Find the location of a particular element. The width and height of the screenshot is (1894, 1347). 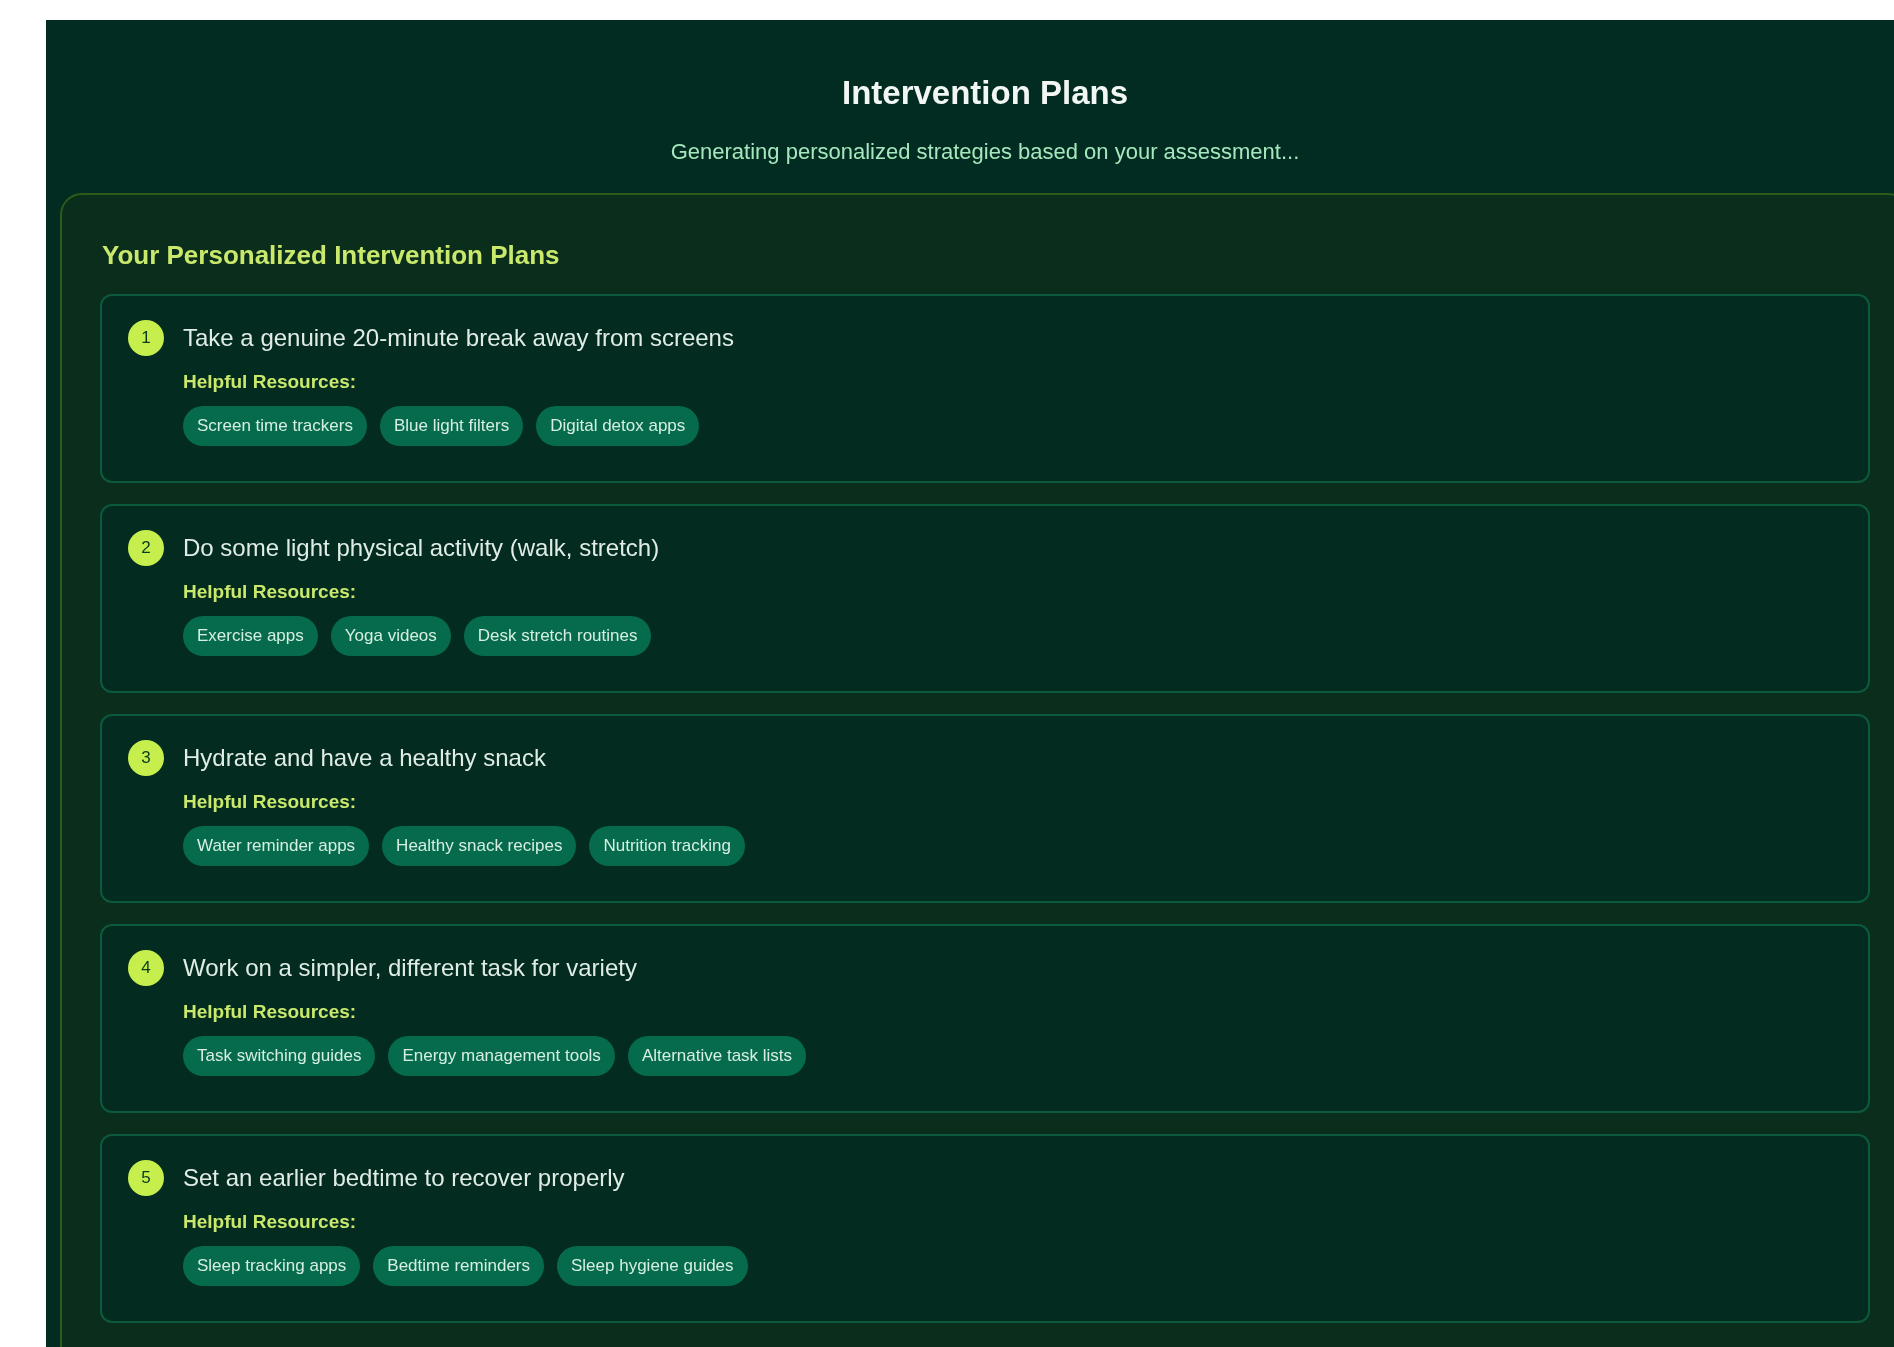

step-number: 1 is located at coordinates (146, 338).